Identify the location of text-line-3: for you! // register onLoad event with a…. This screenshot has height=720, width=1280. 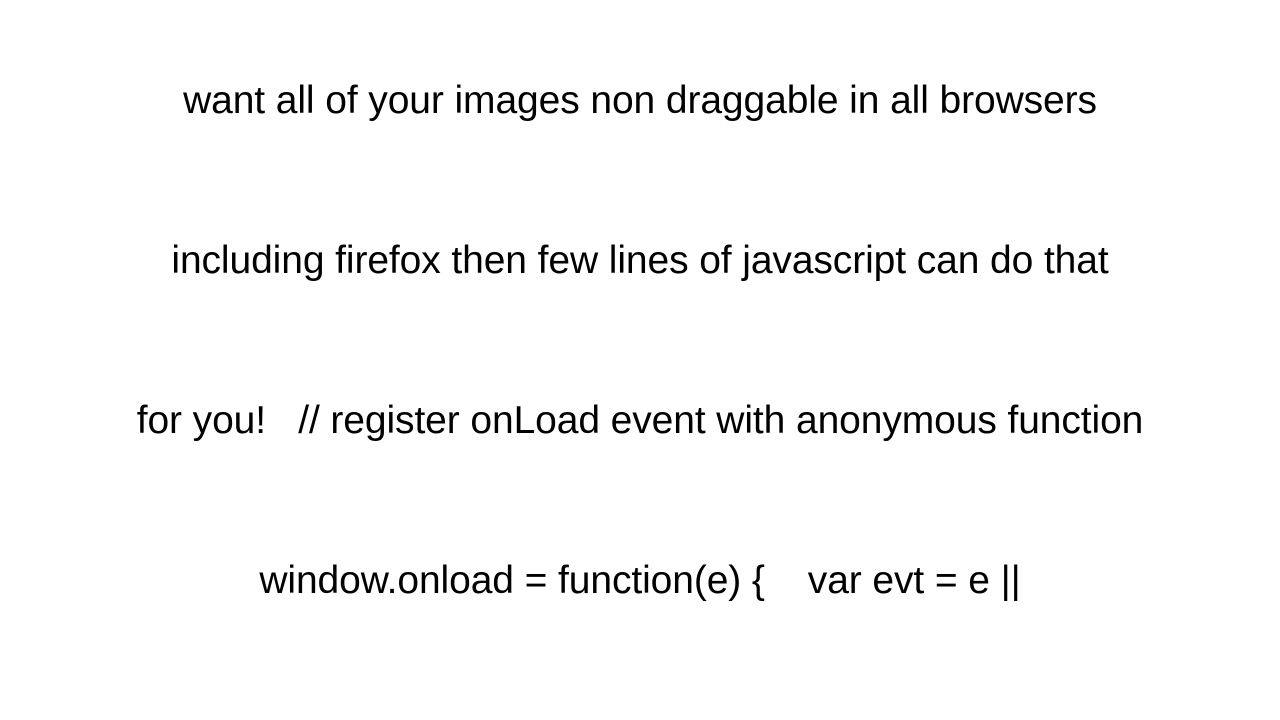
(640, 421).